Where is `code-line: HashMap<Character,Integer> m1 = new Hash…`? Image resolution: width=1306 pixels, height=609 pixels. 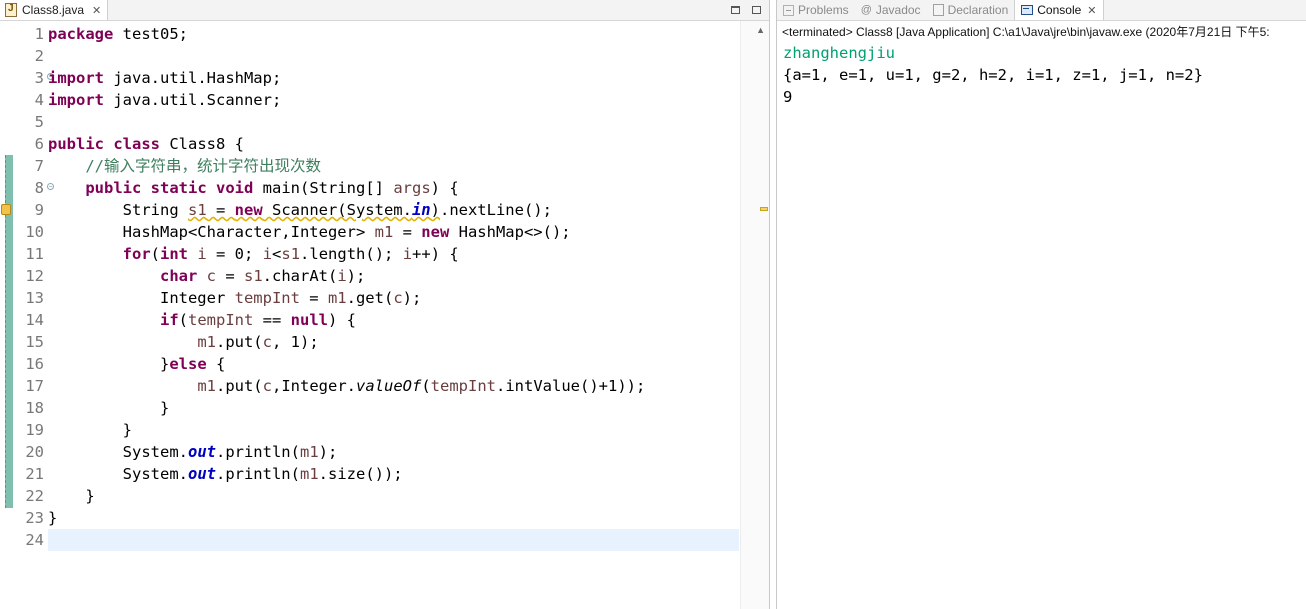
code-line: HashMap<Character,Integer> m1 = new Hash… is located at coordinates (393, 232).